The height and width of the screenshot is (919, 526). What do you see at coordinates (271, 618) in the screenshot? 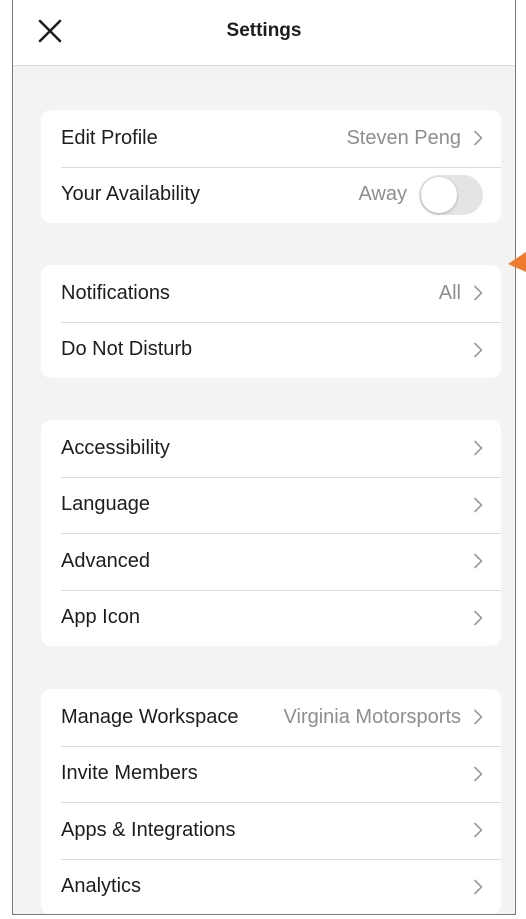
I see `app-icon-row: App Icon` at bounding box center [271, 618].